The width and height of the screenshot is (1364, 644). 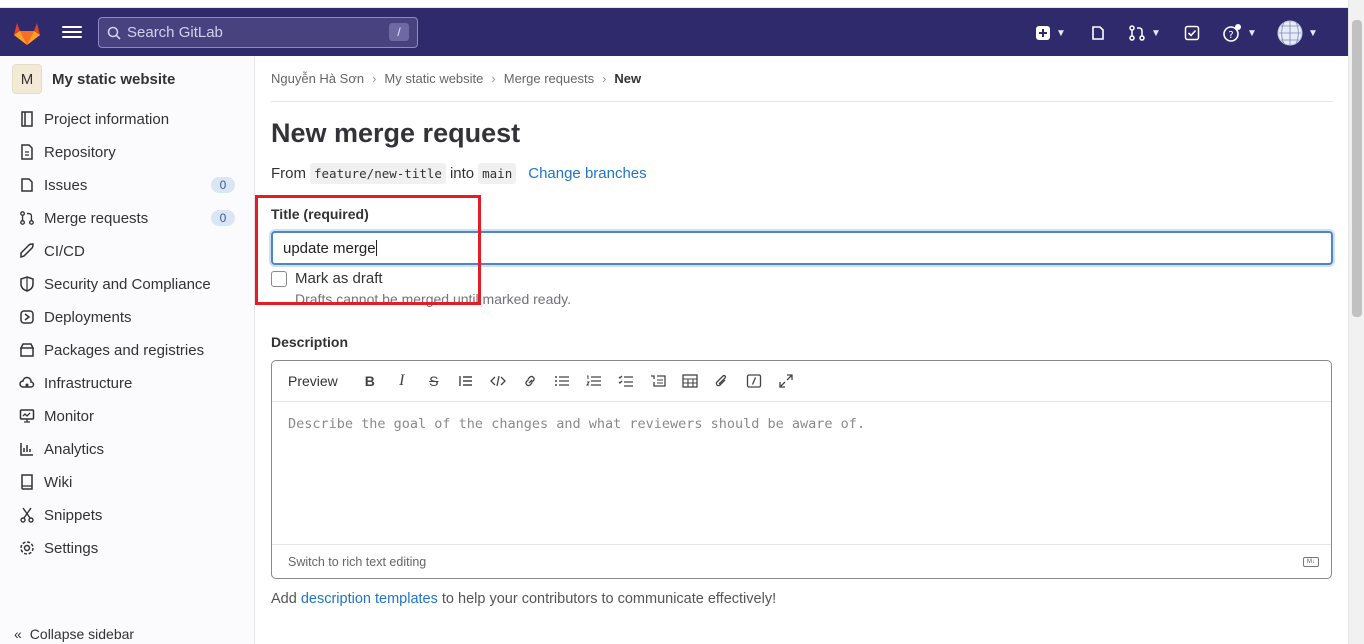 What do you see at coordinates (114, 79) in the screenshot?
I see `project-name: My static website` at bounding box center [114, 79].